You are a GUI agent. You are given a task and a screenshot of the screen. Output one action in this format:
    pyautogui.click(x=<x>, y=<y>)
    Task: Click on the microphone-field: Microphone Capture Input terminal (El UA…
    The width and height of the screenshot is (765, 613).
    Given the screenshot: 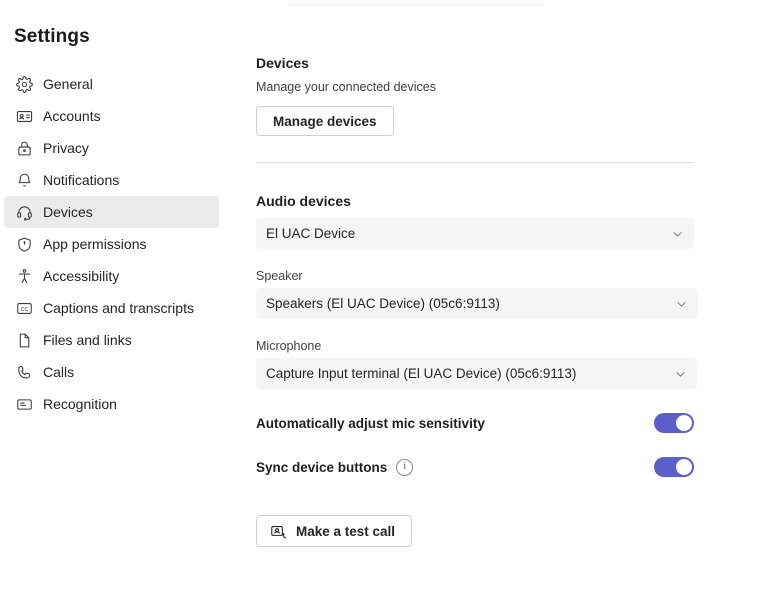 What is the action you would take?
    pyautogui.click(x=510, y=364)
    